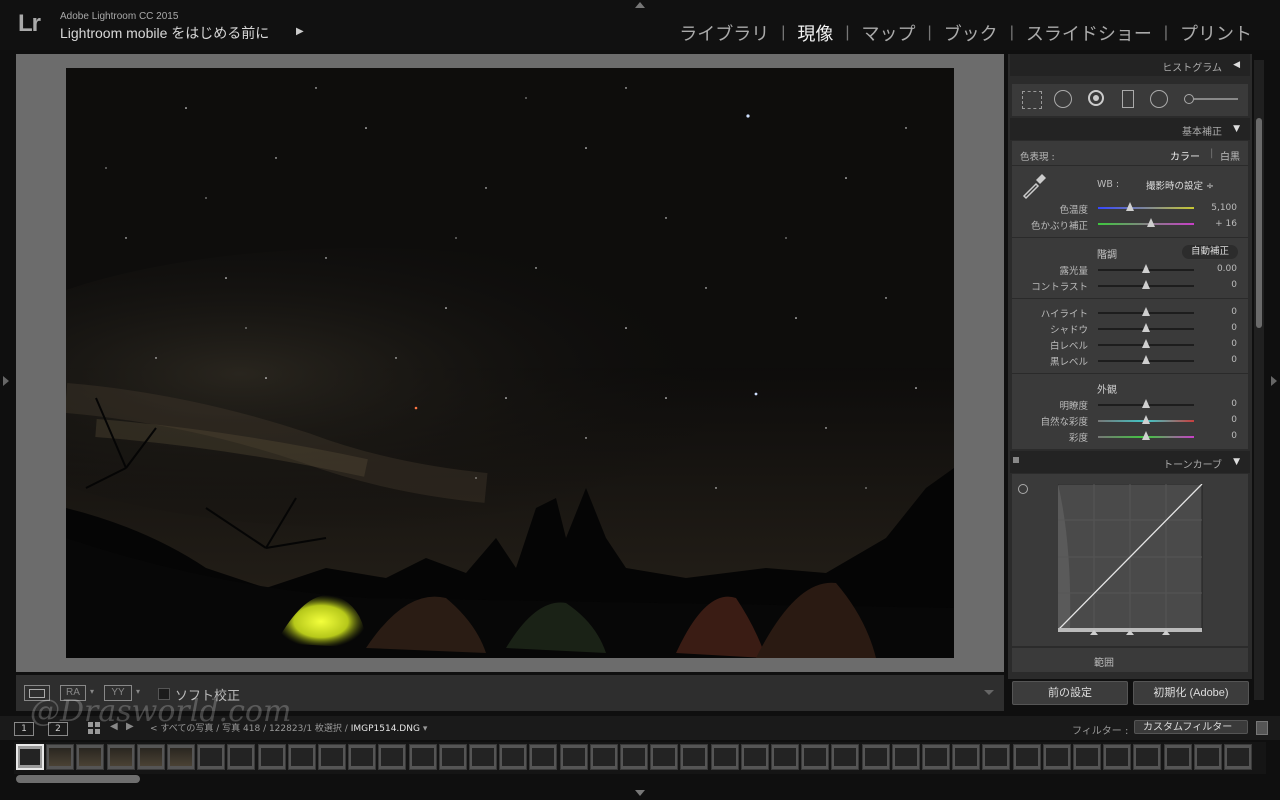 The width and height of the screenshot is (1280, 800). I want to click on temp-value: 5,100, so click(1217, 208).